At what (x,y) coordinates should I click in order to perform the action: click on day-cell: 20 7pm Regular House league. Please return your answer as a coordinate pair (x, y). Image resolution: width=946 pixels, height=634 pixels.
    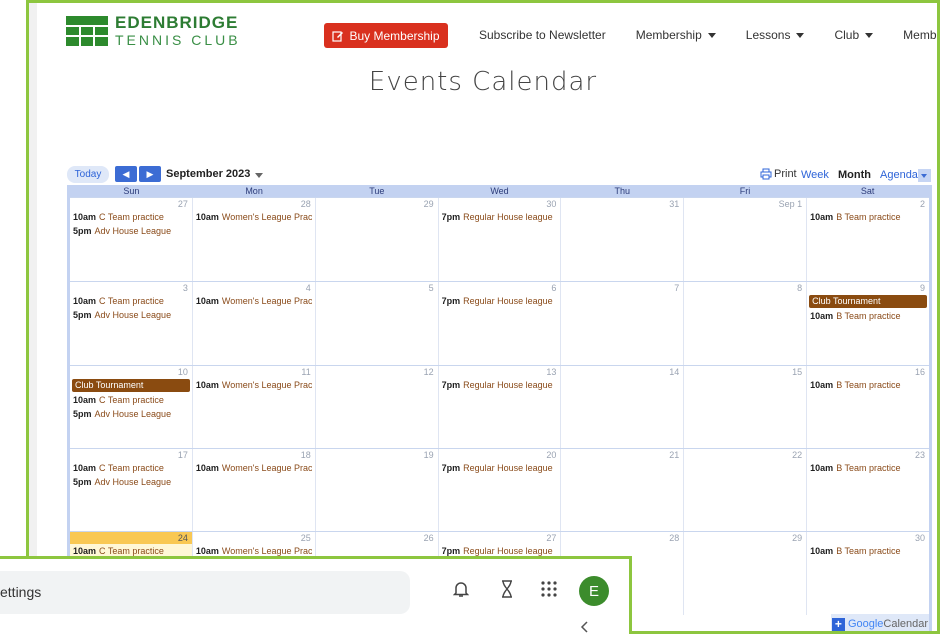
    Looking at the image, I should click on (500, 490).